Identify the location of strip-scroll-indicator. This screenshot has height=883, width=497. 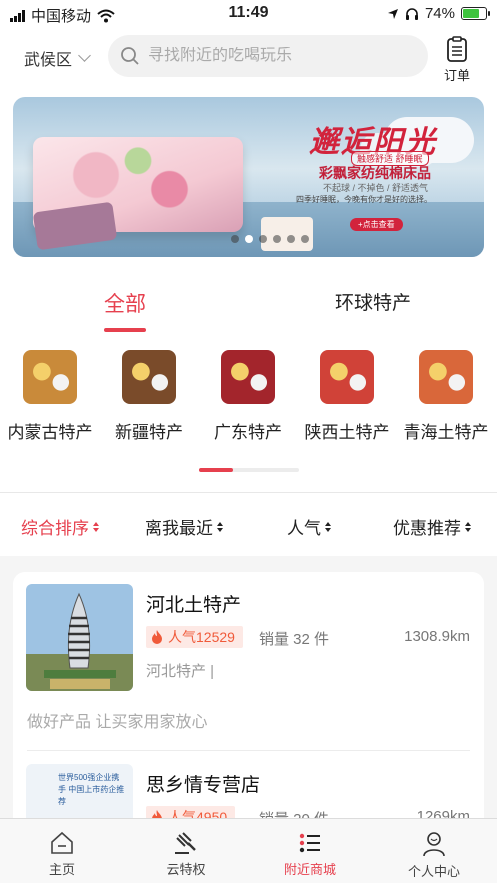
(249, 470).